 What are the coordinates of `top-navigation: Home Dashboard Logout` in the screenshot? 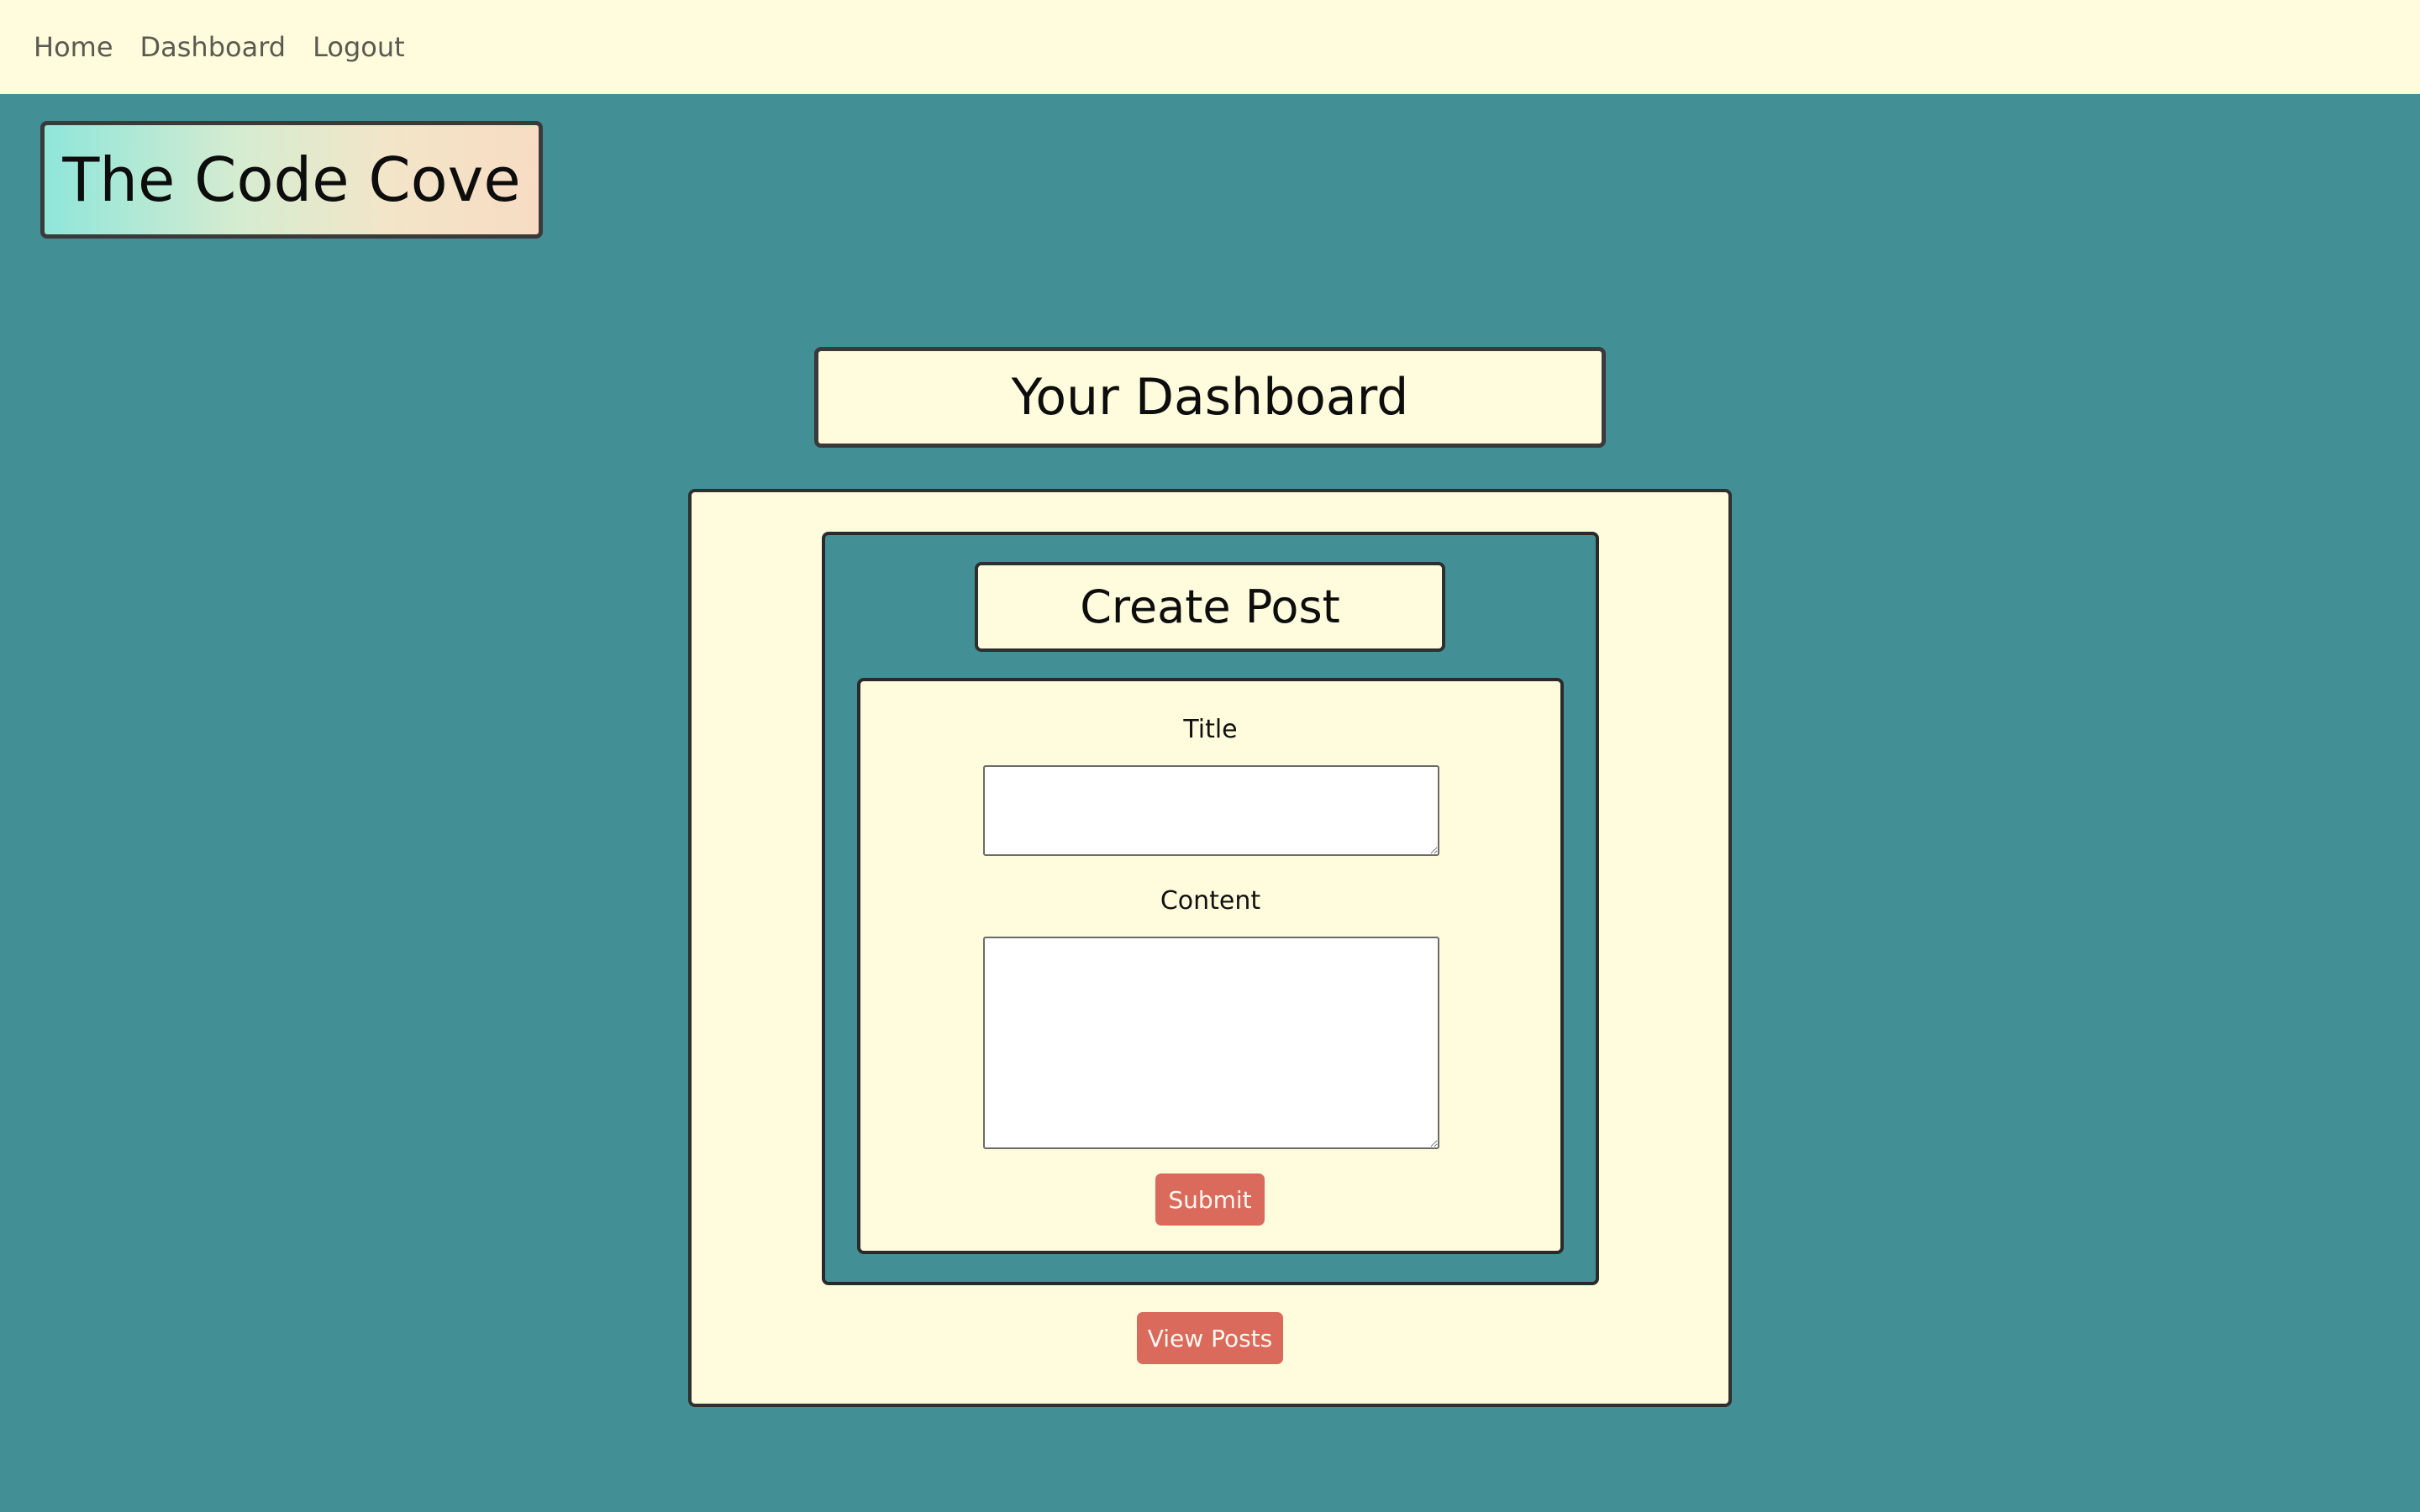 It's located at (1210, 47).